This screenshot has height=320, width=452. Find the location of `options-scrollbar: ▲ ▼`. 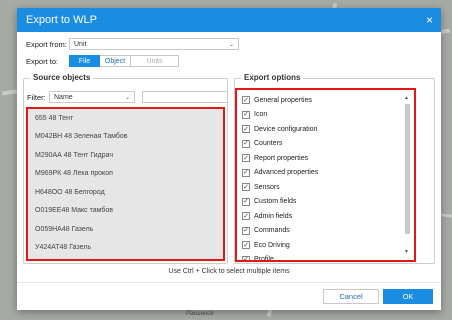

options-scrollbar: ▲ ▼ is located at coordinates (407, 175).